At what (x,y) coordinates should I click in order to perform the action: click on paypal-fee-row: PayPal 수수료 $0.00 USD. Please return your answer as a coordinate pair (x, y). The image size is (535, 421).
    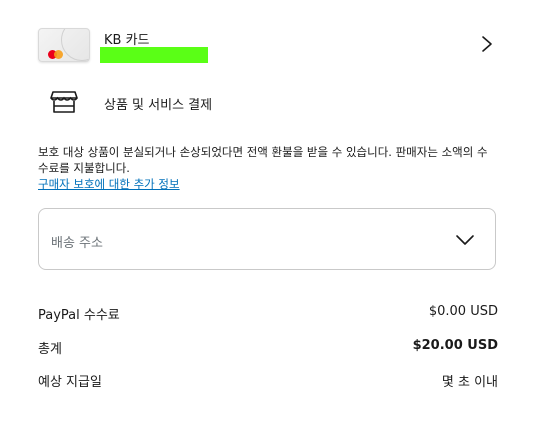
    Looking at the image, I should click on (268, 314).